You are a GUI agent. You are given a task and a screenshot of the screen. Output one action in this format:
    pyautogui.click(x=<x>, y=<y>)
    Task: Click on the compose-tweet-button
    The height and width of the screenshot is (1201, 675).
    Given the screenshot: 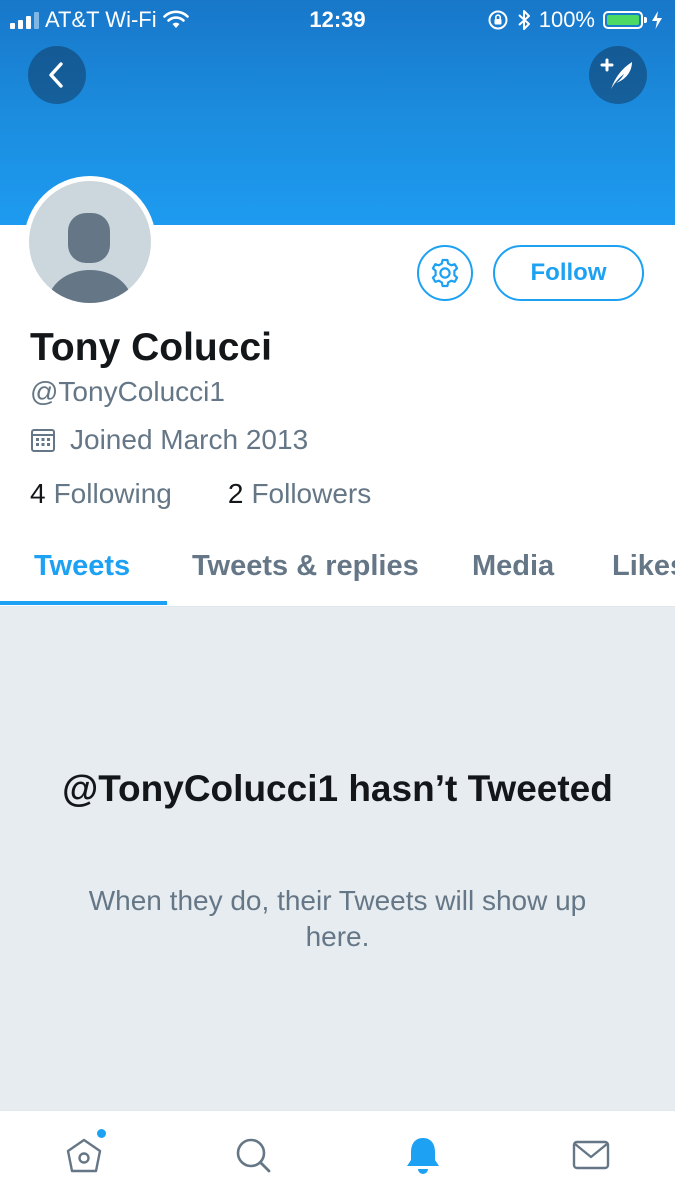 What is the action you would take?
    pyautogui.click(x=618, y=75)
    